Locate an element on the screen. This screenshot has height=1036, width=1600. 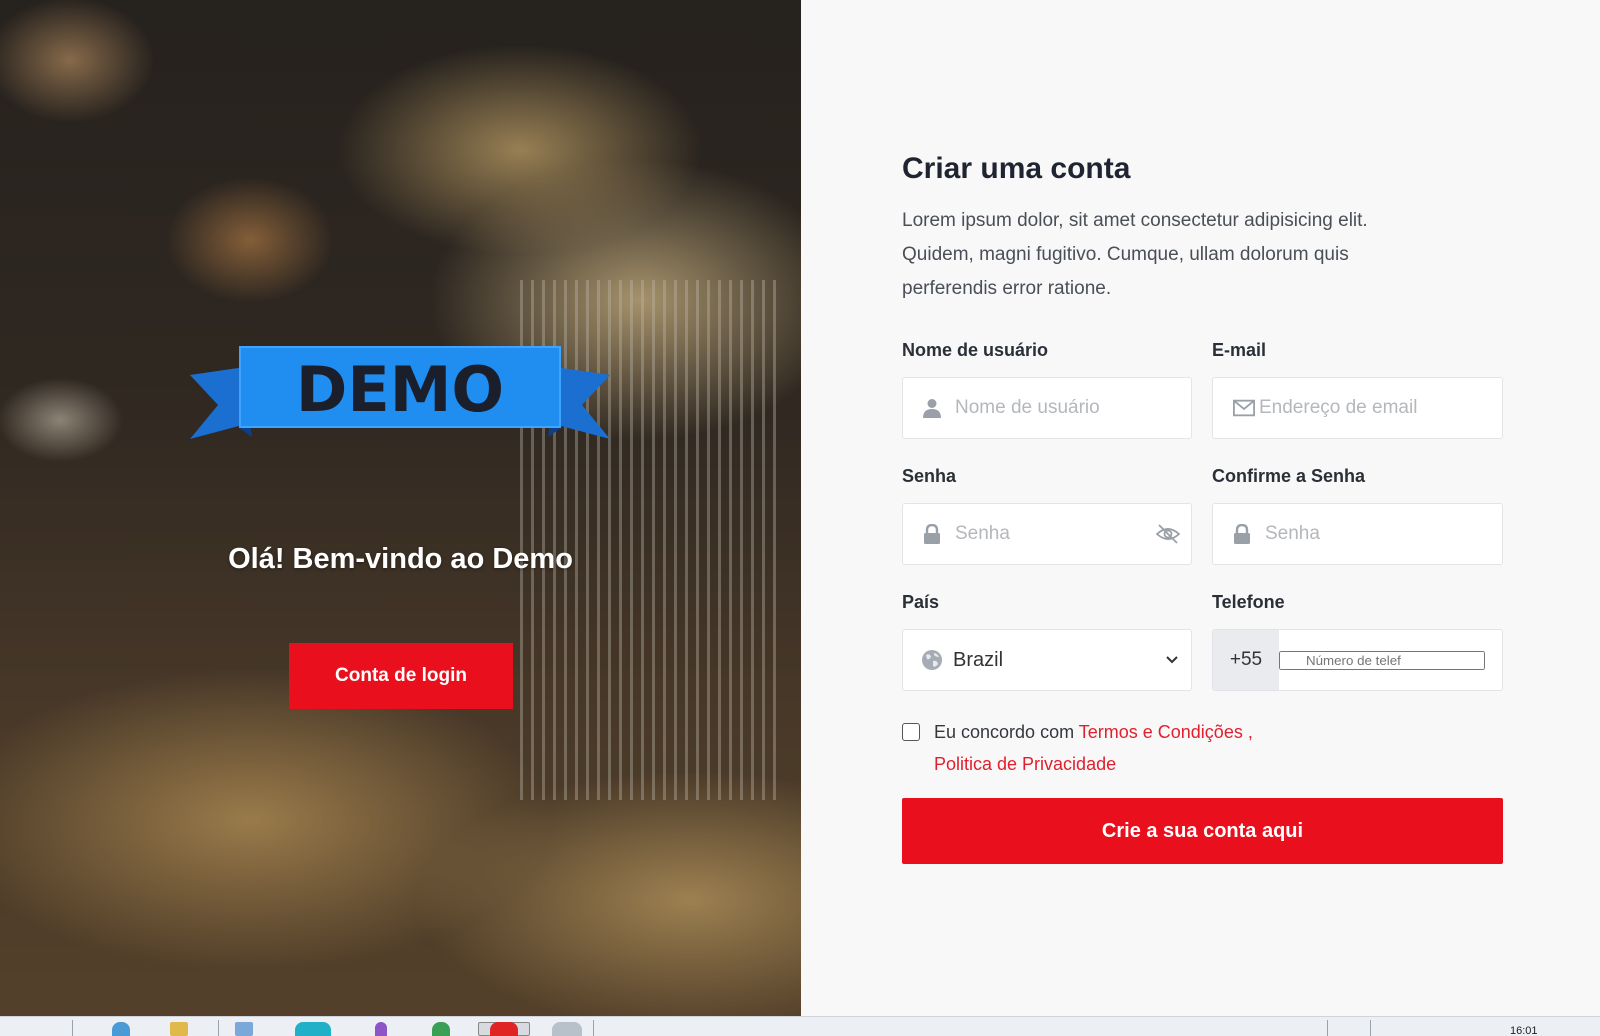
window-icon is located at coordinates (244, 1029).